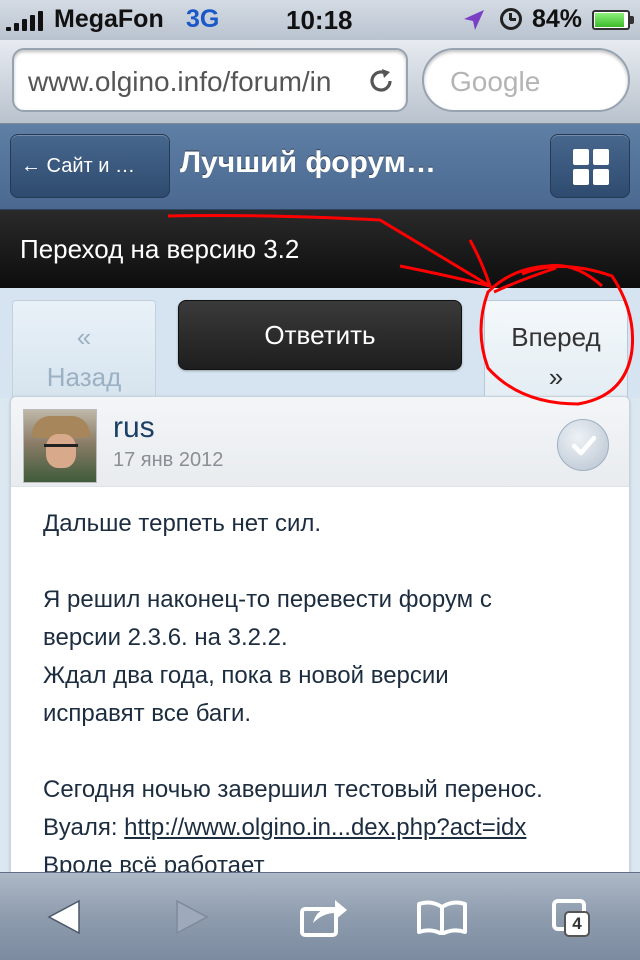 This screenshot has height=960, width=640. Describe the element at coordinates (203, 19) in the screenshot. I see `network-type: 3G` at that location.